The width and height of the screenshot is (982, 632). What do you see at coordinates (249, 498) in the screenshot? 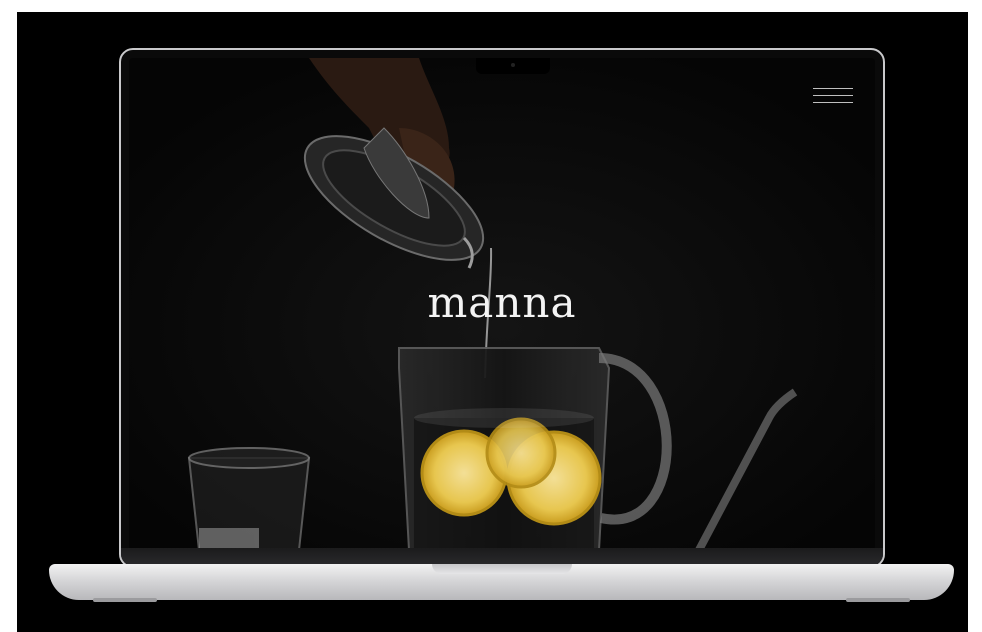
I see `drinking-glass-shape` at bounding box center [249, 498].